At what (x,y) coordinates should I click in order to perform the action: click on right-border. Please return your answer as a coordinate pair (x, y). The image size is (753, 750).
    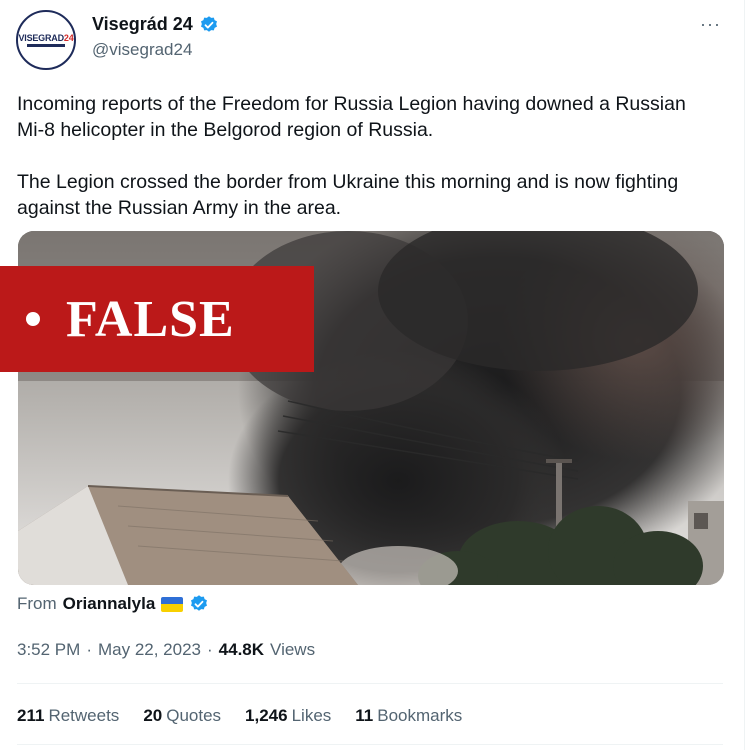
    Looking at the image, I should click on (744, 375).